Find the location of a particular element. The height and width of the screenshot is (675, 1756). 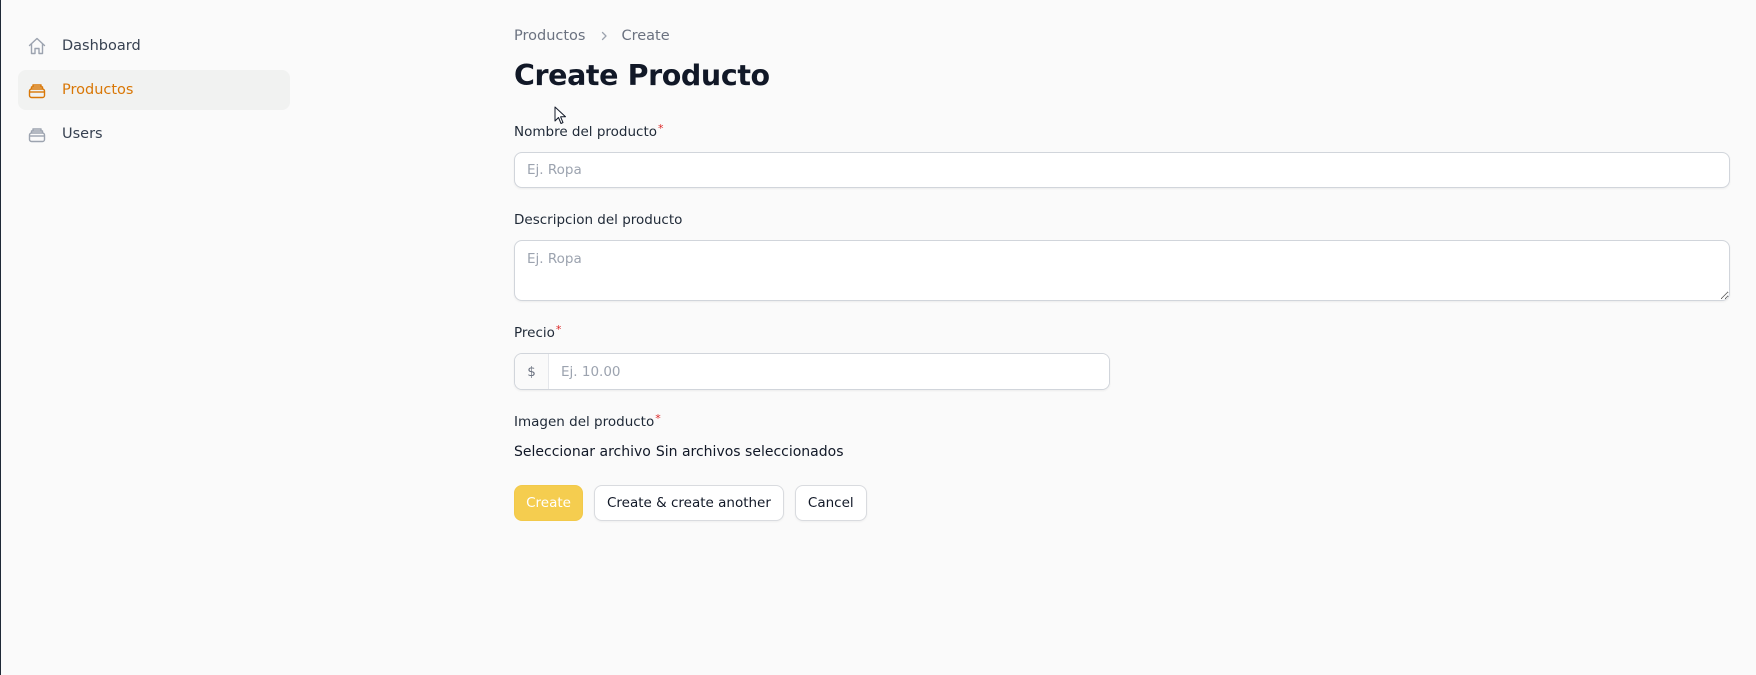

breadcrumb-current: Create is located at coordinates (645, 36).